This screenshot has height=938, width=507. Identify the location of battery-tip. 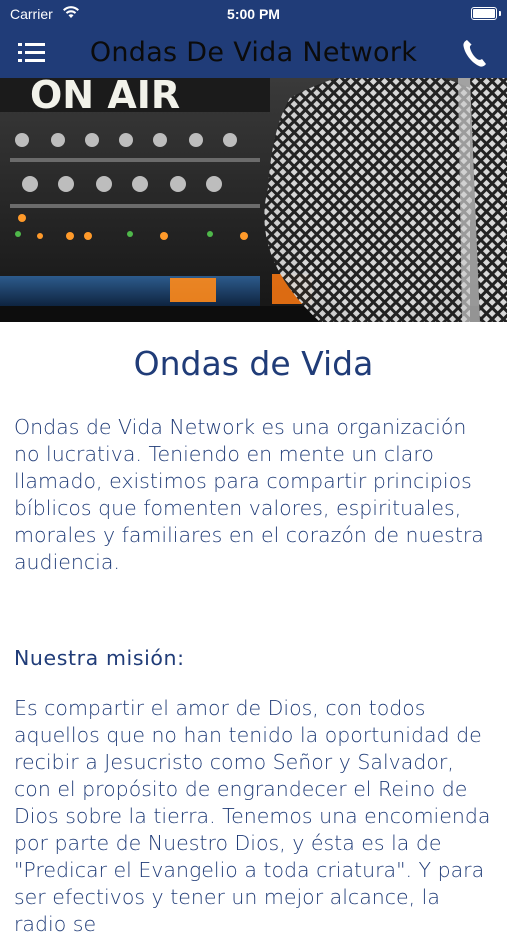
(500, 13).